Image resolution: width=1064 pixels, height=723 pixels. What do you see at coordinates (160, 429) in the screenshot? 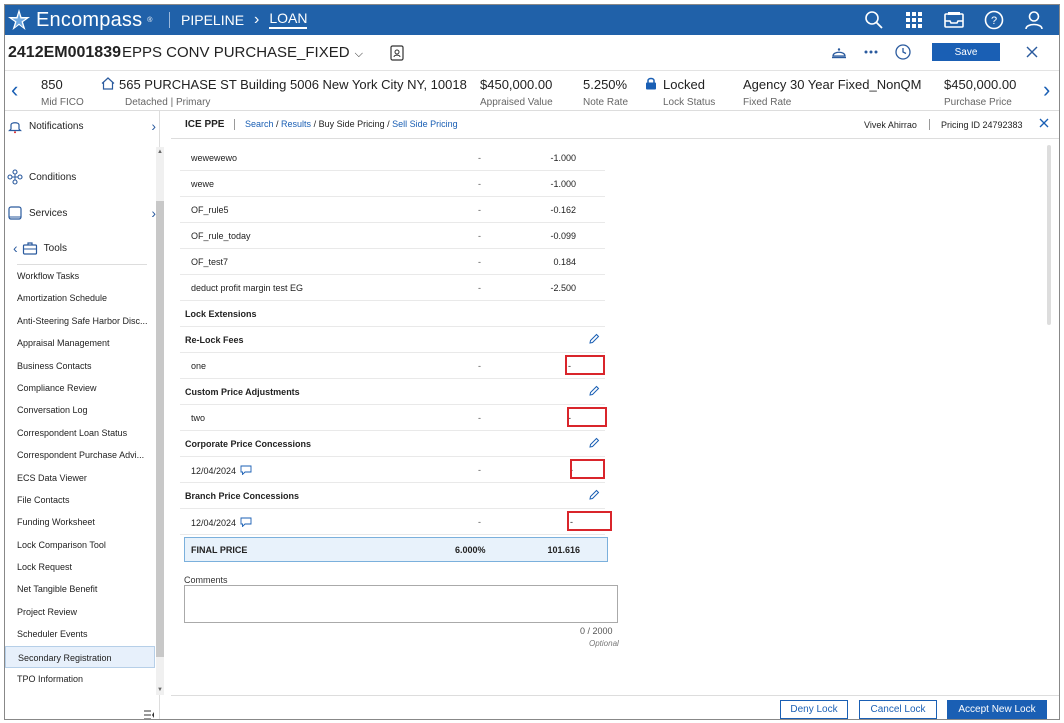
I see `sidebar-scroll-thumb` at bounding box center [160, 429].